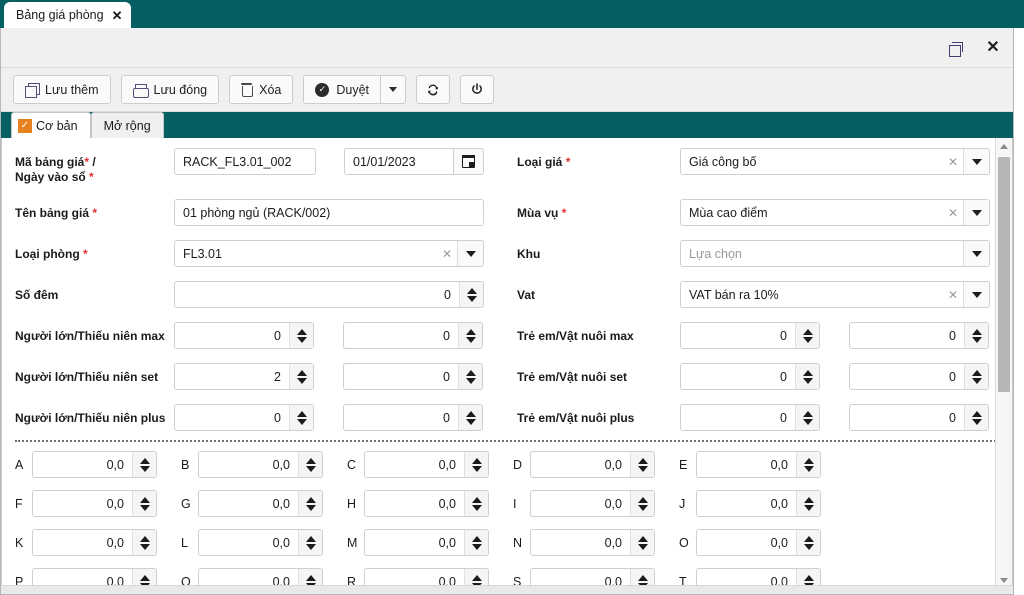 Image resolution: width=1024 pixels, height=595 pixels. I want to click on tab-mo-rong: Mở rộng, so click(127, 125).